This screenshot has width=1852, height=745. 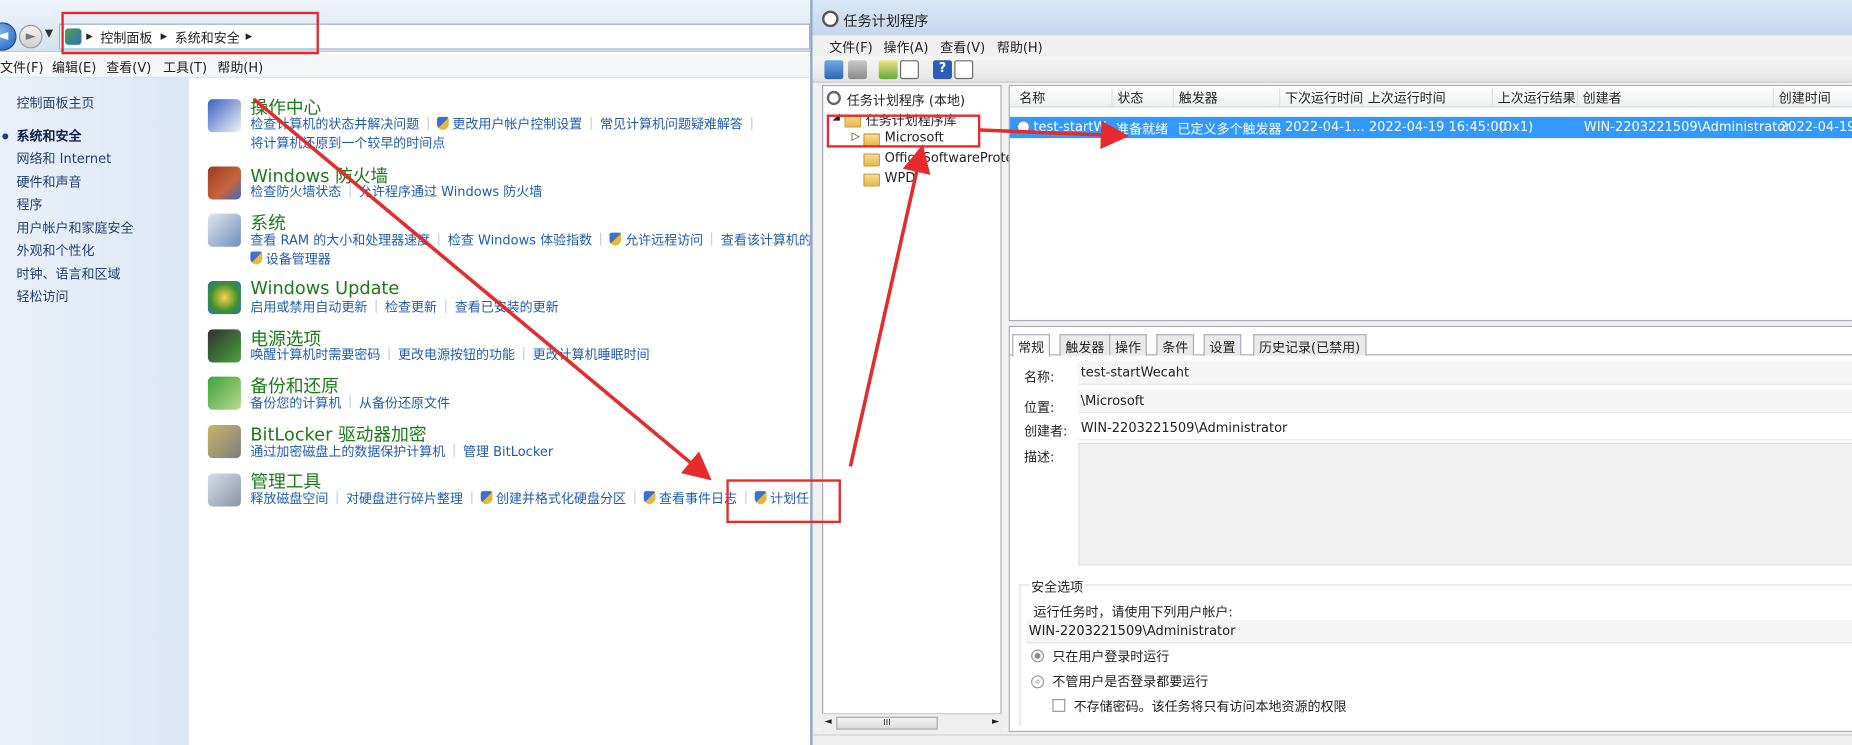 What do you see at coordinates (224, 490) in the screenshot?
I see `admin-tools-icon` at bounding box center [224, 490].